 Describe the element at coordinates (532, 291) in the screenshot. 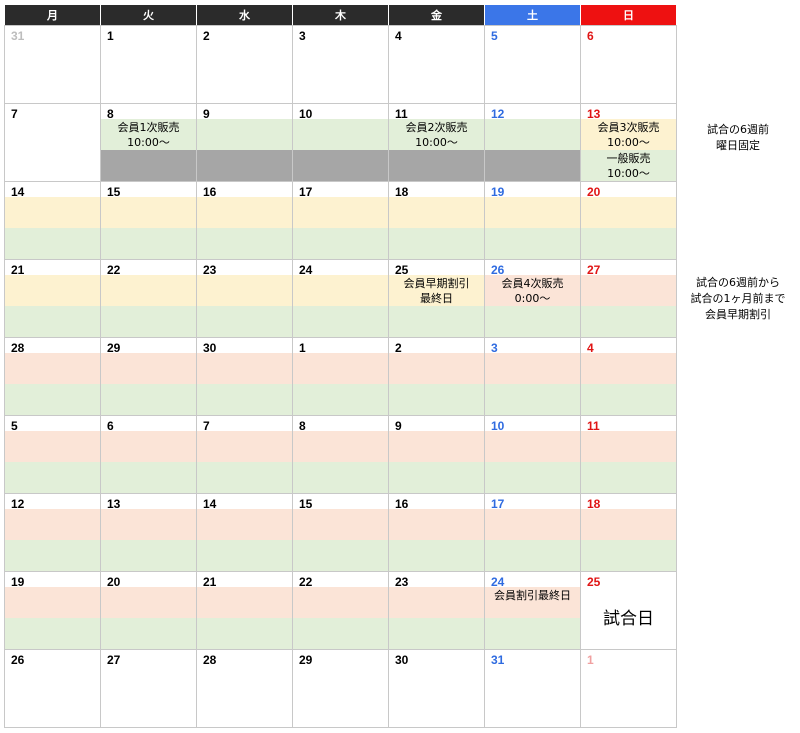

I see `event-label: 会員4次販売 0:00〜` at that location.